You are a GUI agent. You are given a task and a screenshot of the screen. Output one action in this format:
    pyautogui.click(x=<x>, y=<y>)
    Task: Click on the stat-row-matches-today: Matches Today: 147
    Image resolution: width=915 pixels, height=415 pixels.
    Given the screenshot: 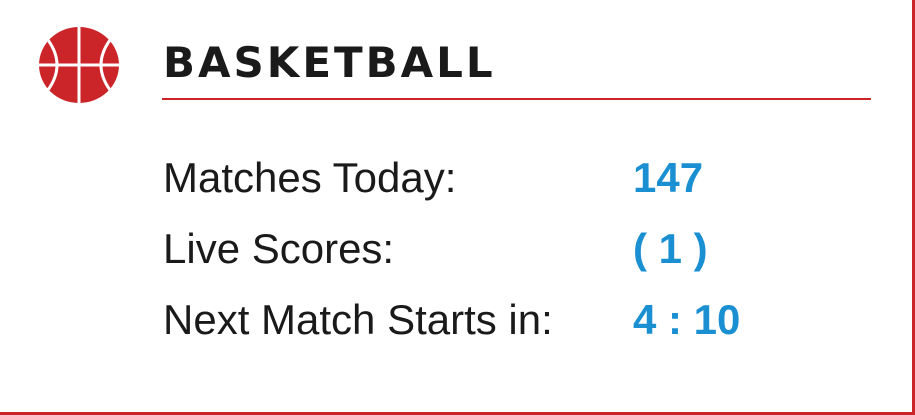 What is the action you would take?
    pyautogui.click(x=451, y=177)
    